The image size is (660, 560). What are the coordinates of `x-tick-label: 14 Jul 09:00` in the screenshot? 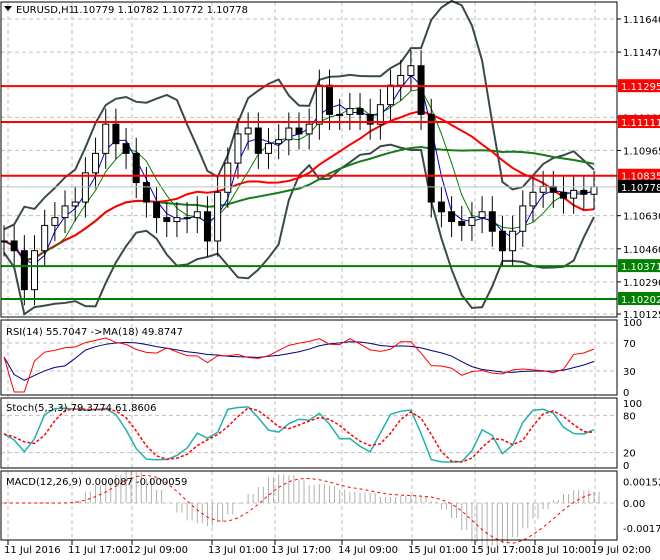 It's located at (368, 550).